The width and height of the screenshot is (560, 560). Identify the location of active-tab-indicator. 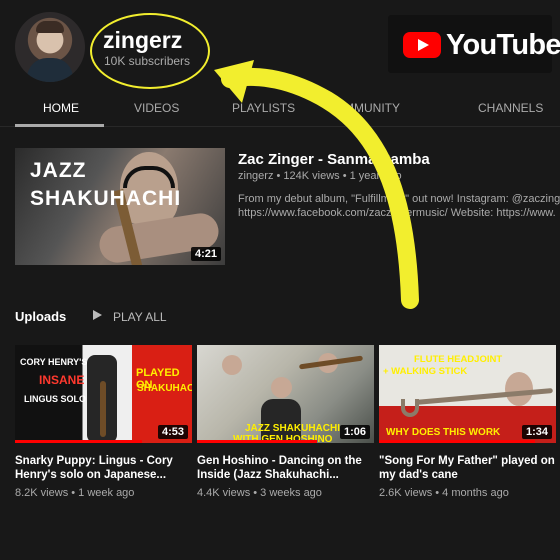
(59, 125).